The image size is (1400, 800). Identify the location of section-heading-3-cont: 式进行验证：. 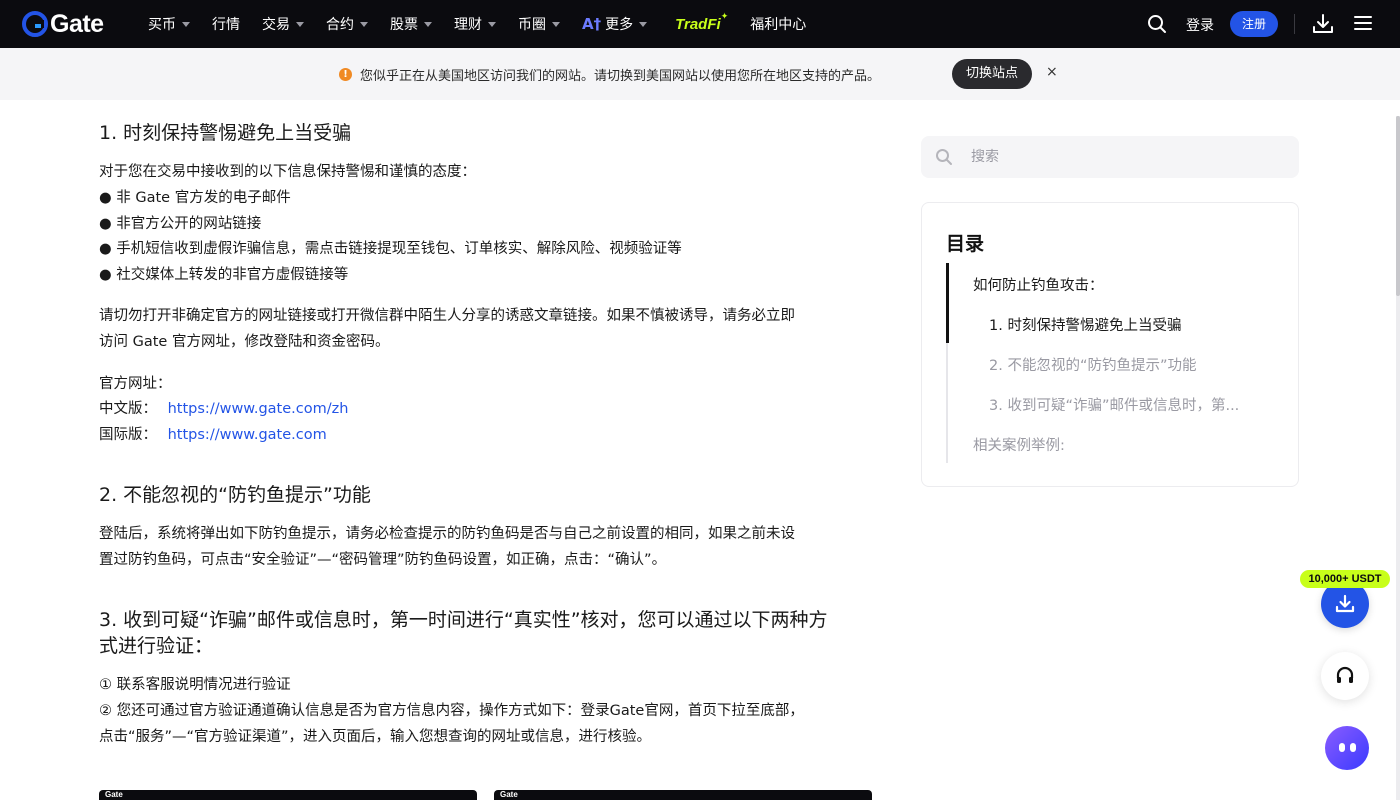
(156, 646).